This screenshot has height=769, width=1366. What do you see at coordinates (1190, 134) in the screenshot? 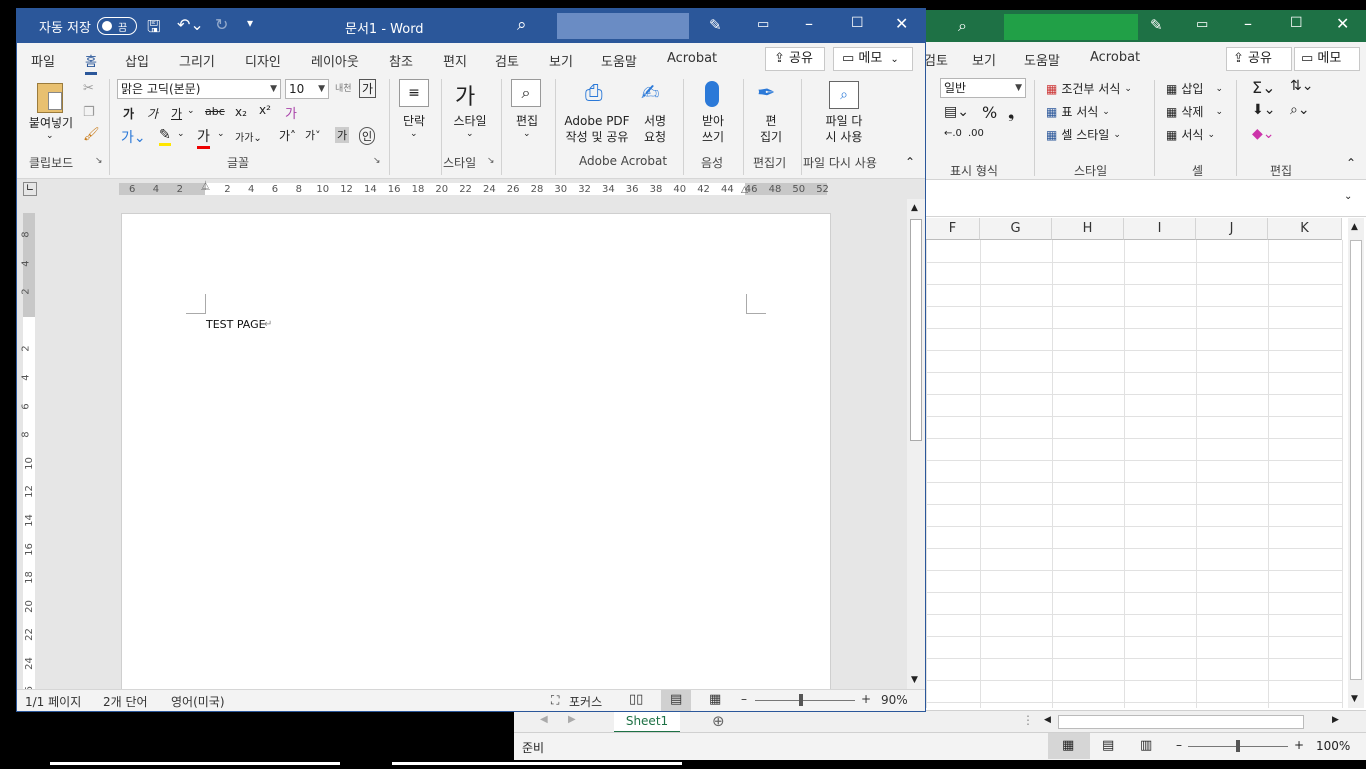
I see `format-cells-button: ▦ 서식 ⌄` at bounding box center [1190, 134].